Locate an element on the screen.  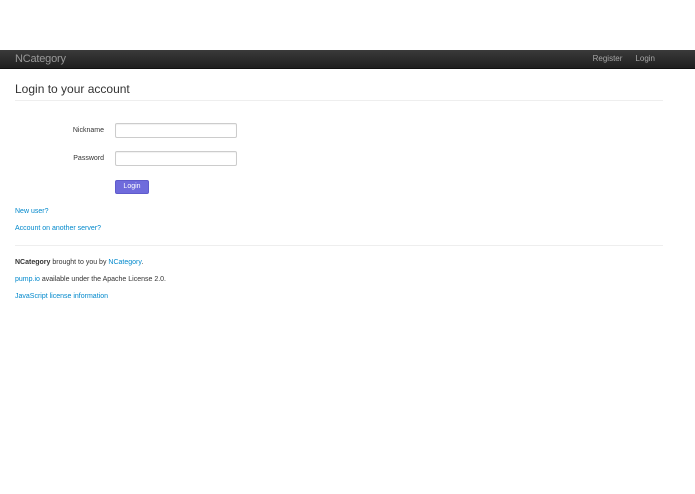
footer-credits: NCategory brought to you by NCategory. is located at coordinates (79, 263).